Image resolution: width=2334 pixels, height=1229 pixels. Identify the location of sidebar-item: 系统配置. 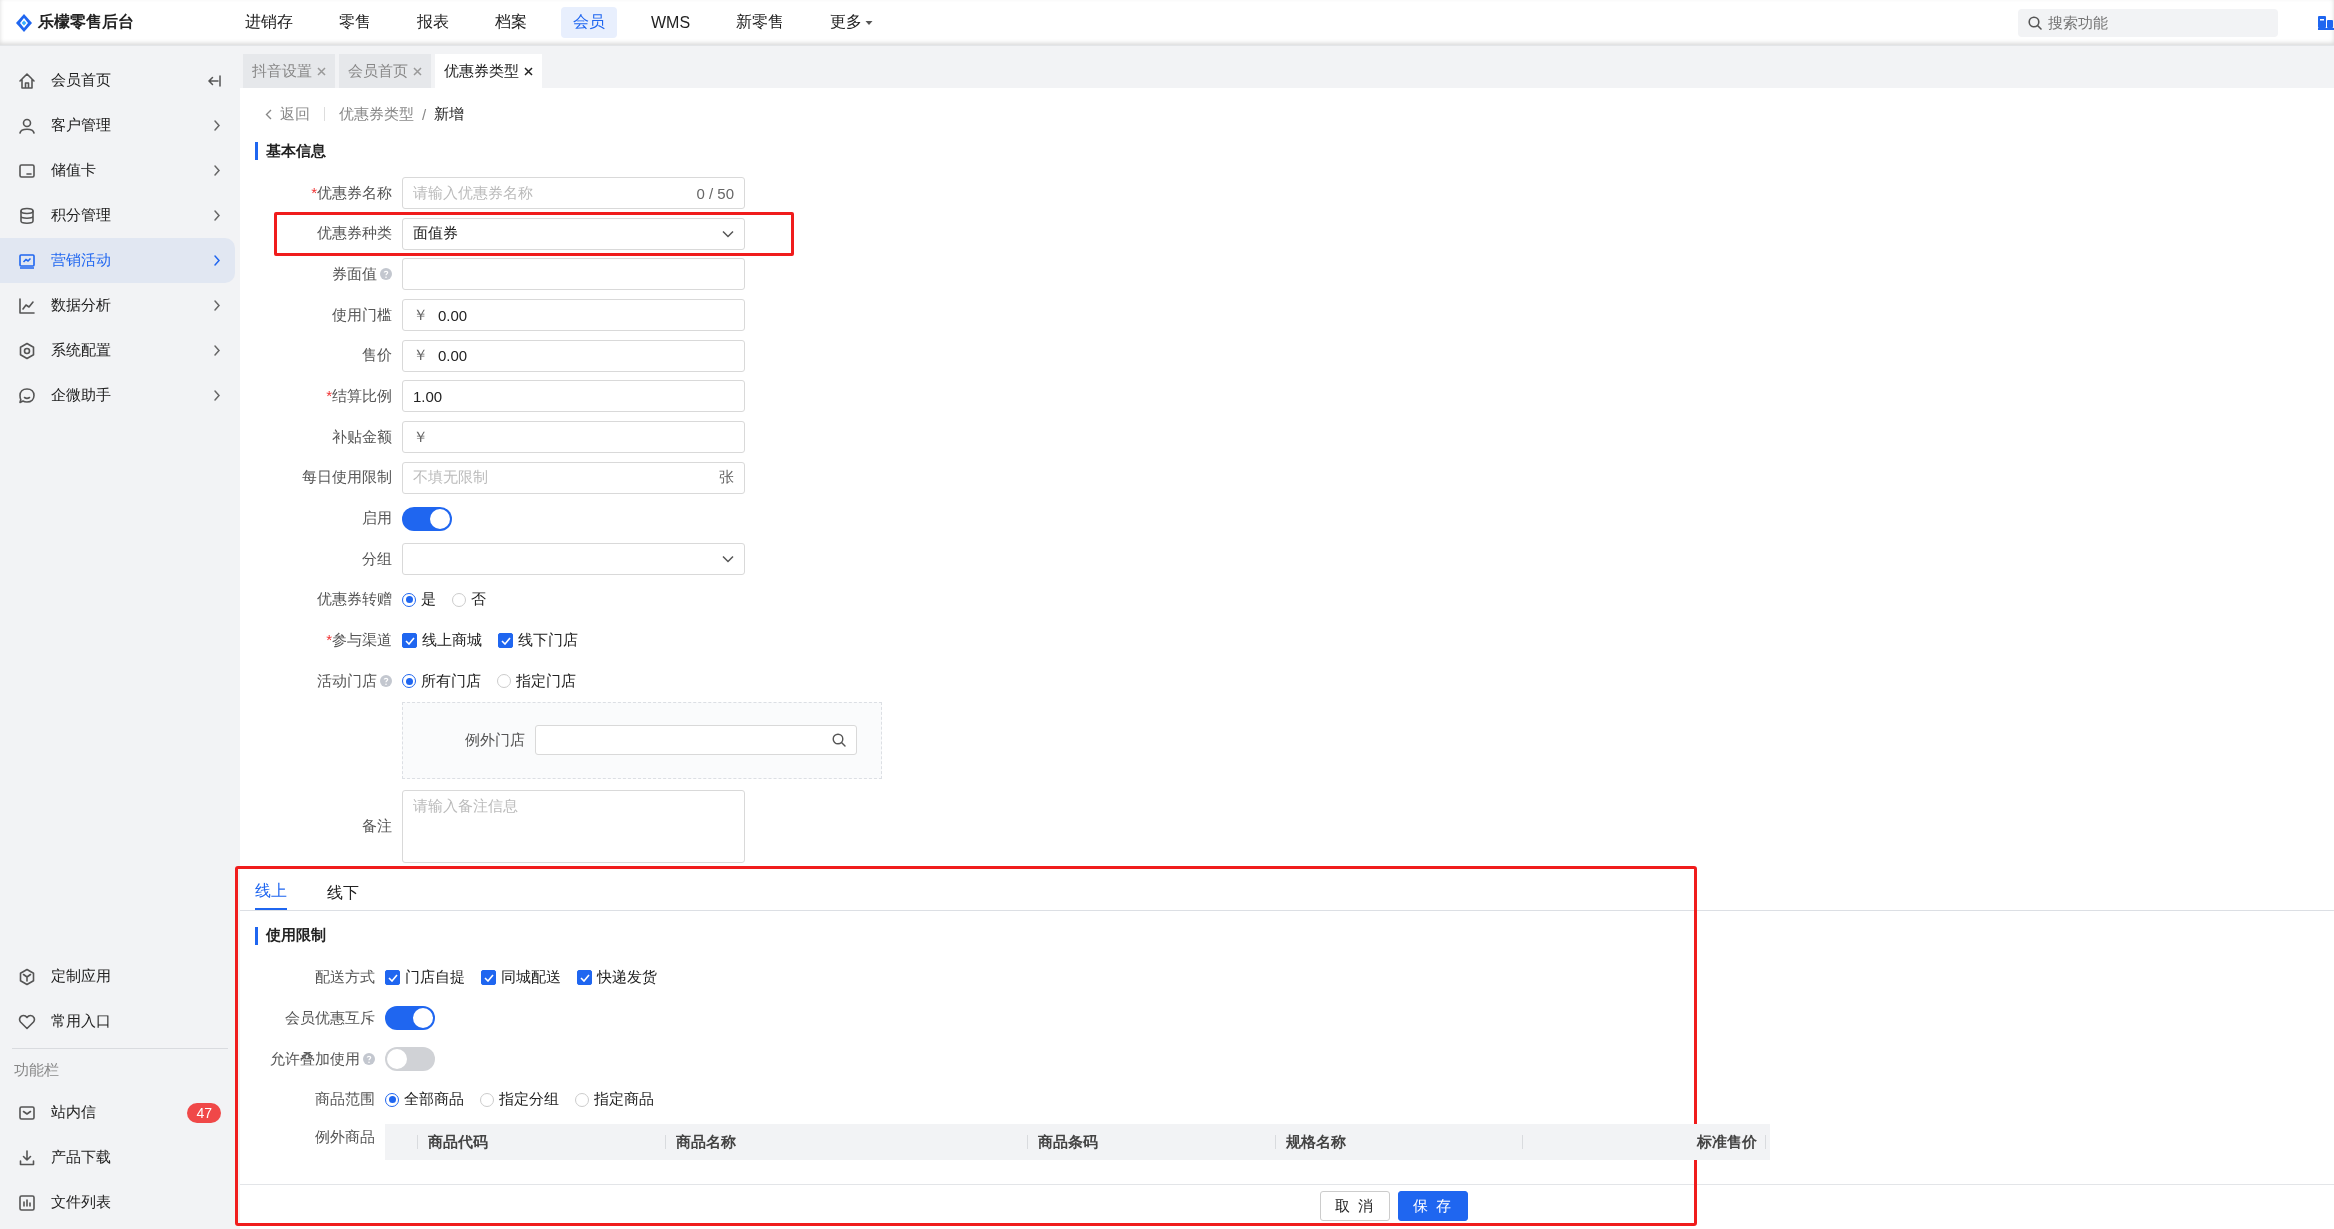
(117, 350).